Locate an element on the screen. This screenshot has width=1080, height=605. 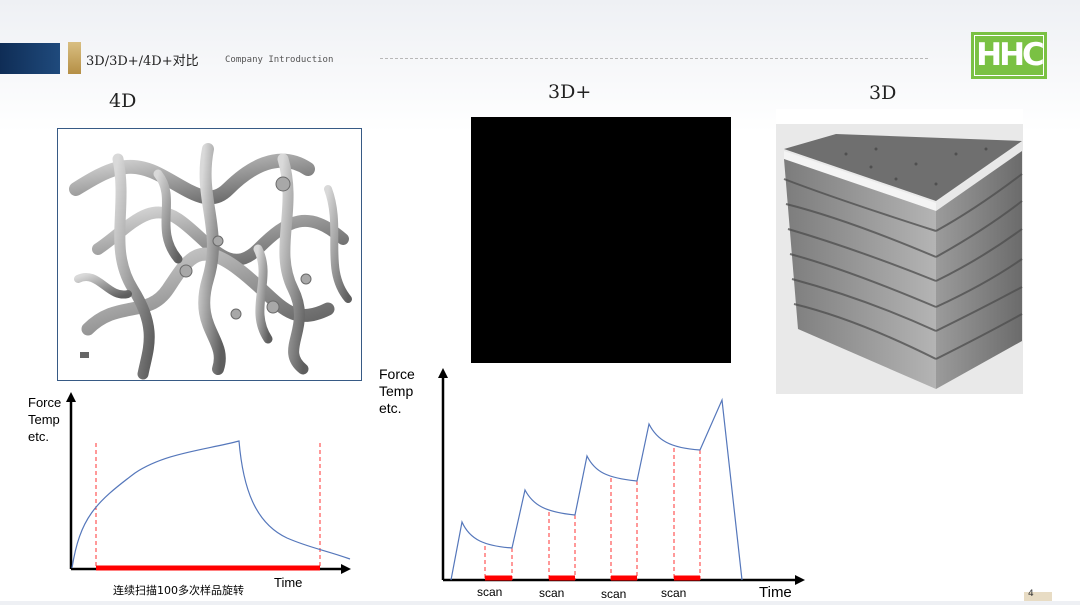
chart-right-ylabel-line-1: Force is located at coordinates (397, 374).